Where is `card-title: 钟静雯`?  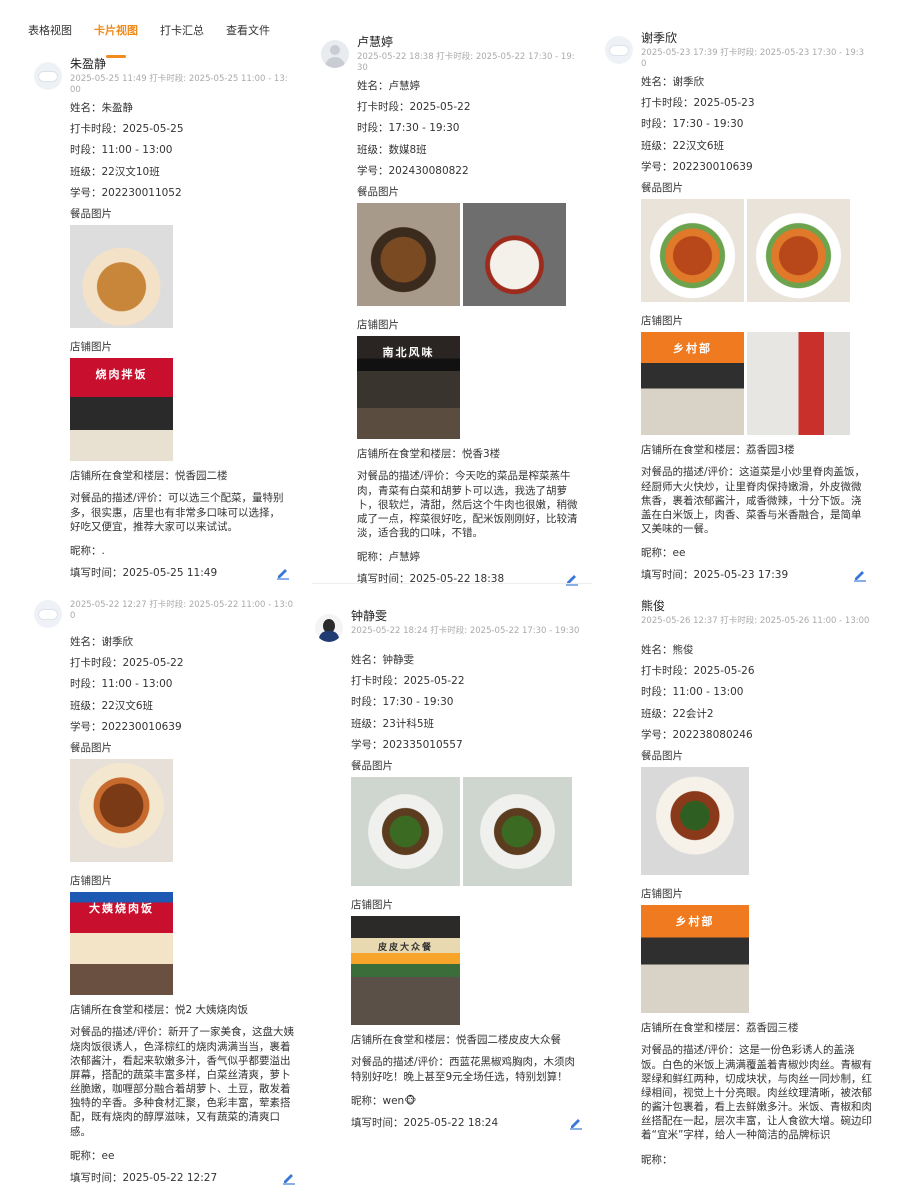
card-title: 钟静雯 is located at coordinates (369, 616).